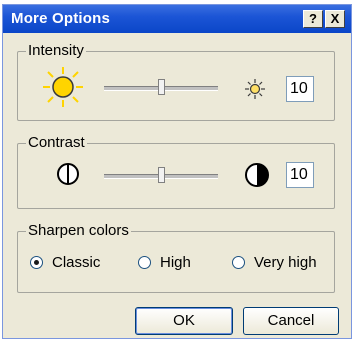  I want to click on title-bar: More Options ? X, so click(177, 19).